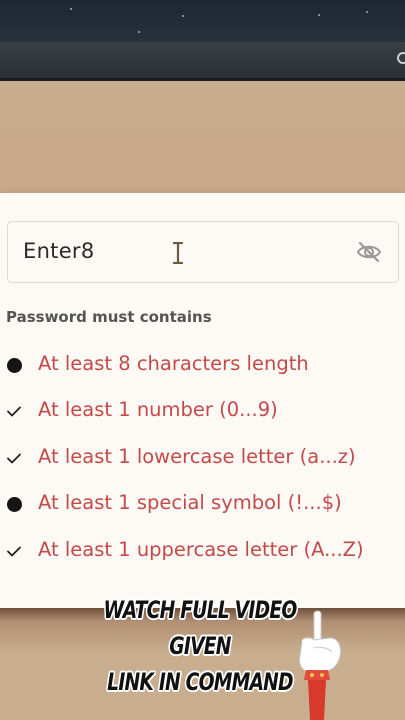 The image size is (405, 720). I want to click on password-input: Enter8, so click(203, 252).